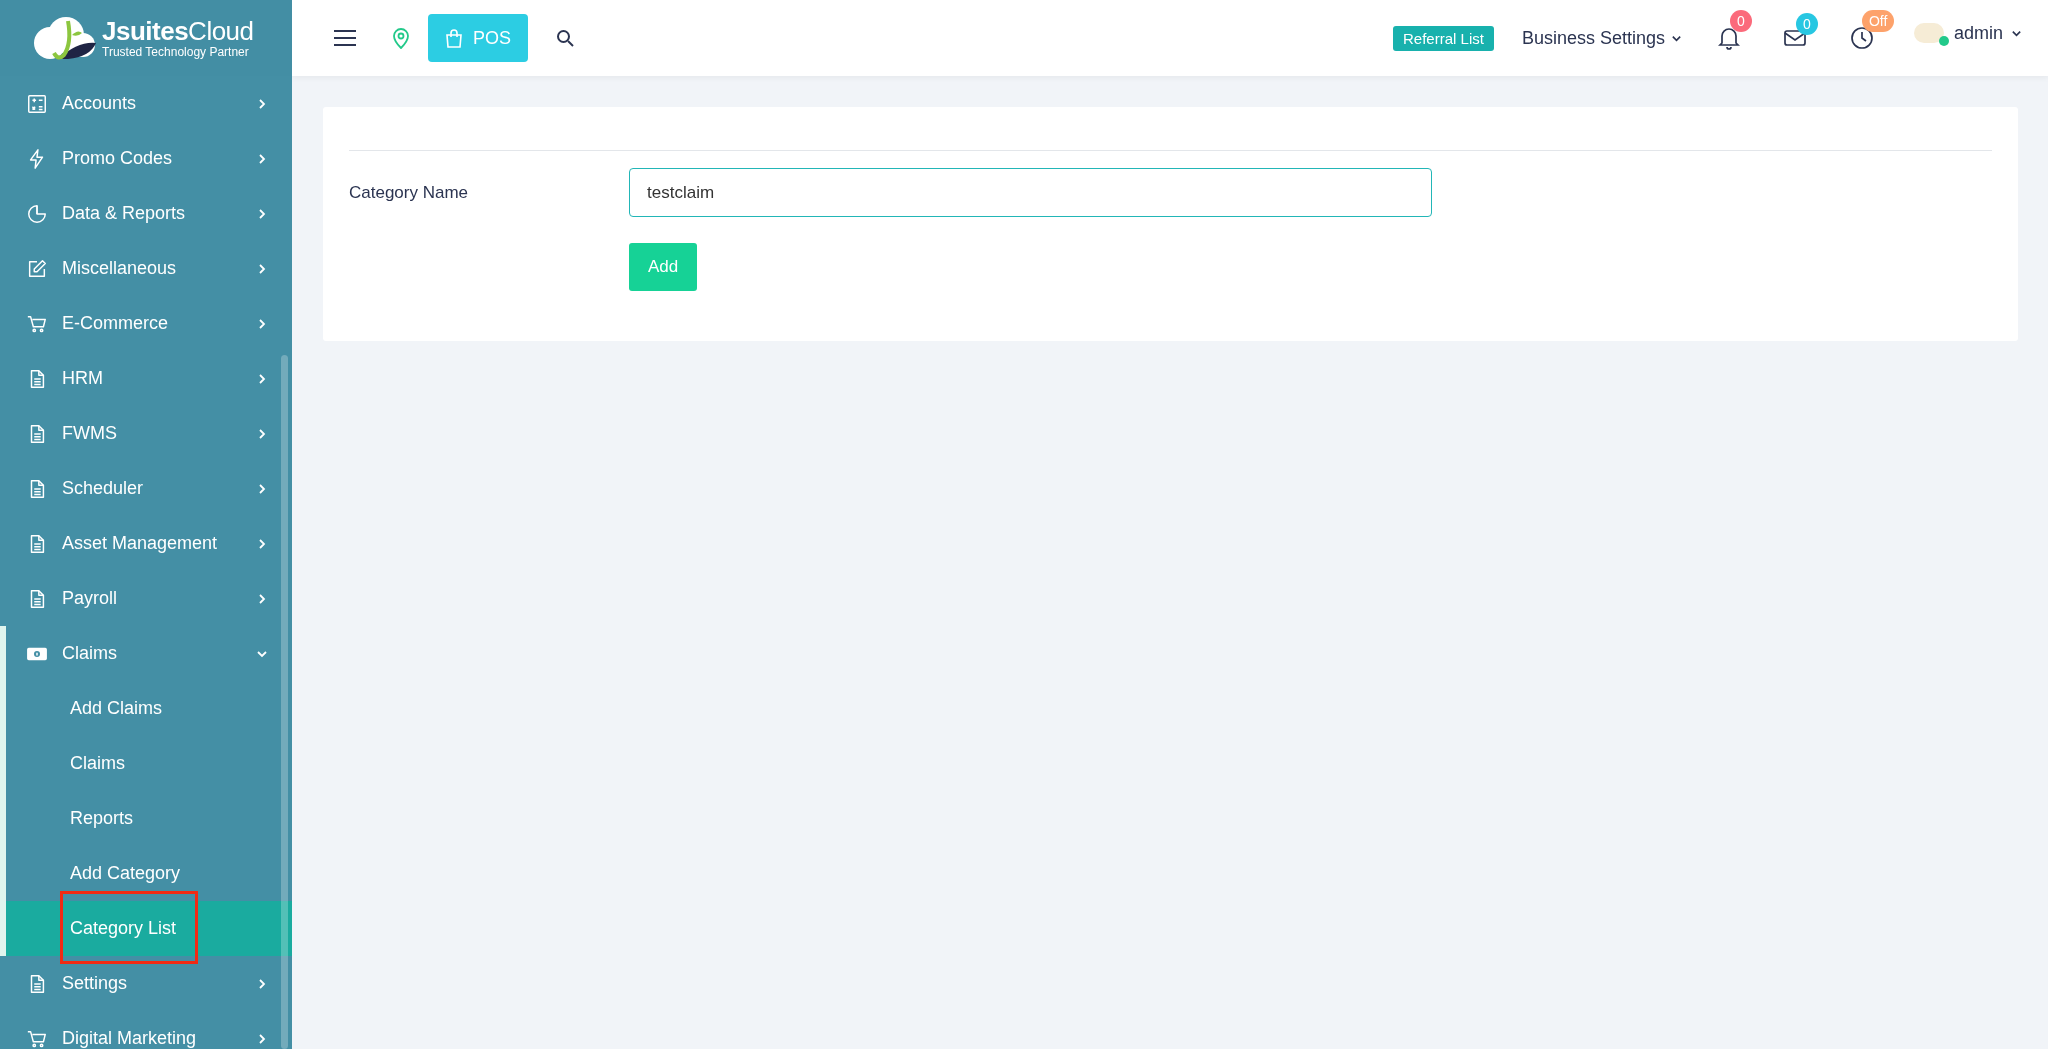 The image size is (2048, 1049). What do you see at coordinates (37, 268) in the screenshot?
I see `edit-icon` at bounding box center [37, 268].